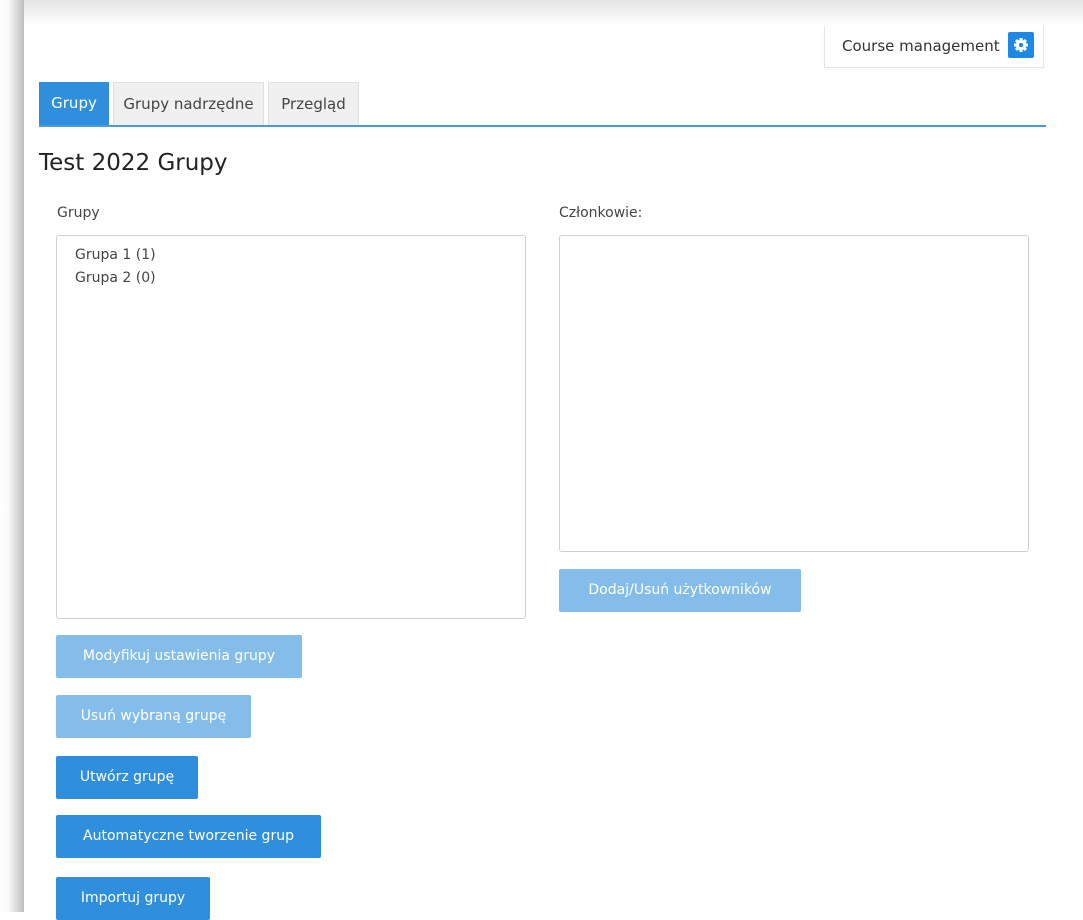 The width and height of the screenshot is (1083, 920). I want to click on course-management-label: Course management, so click(921, 46).